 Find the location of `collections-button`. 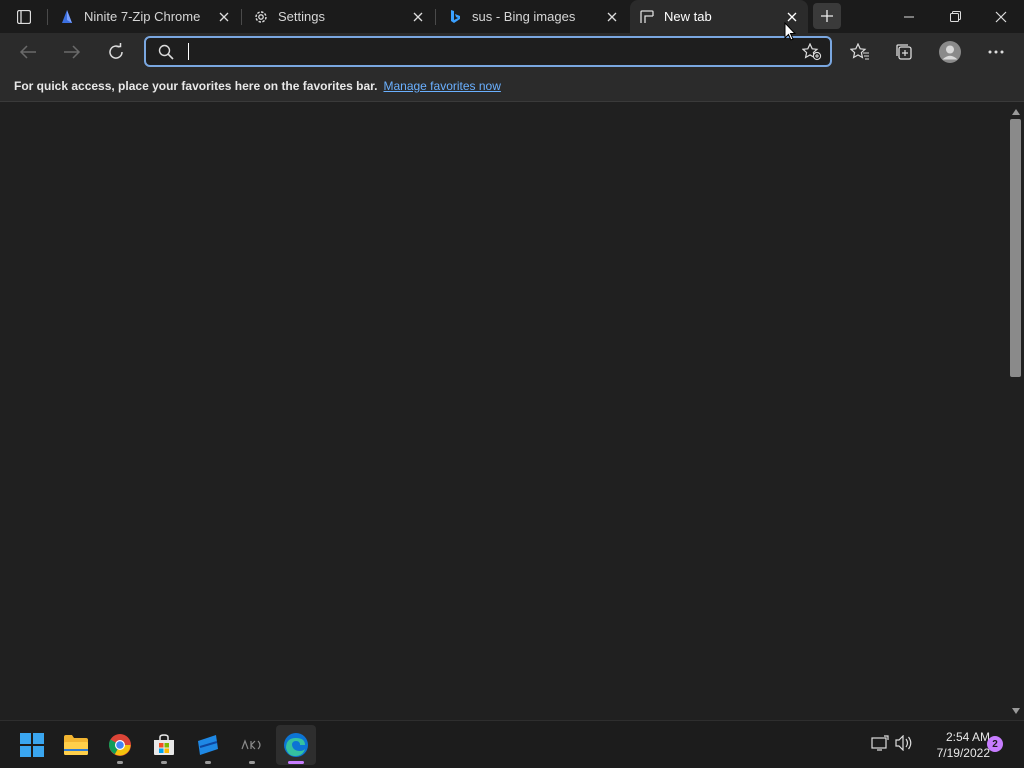

collections-button is located at coordinates (904, 52).